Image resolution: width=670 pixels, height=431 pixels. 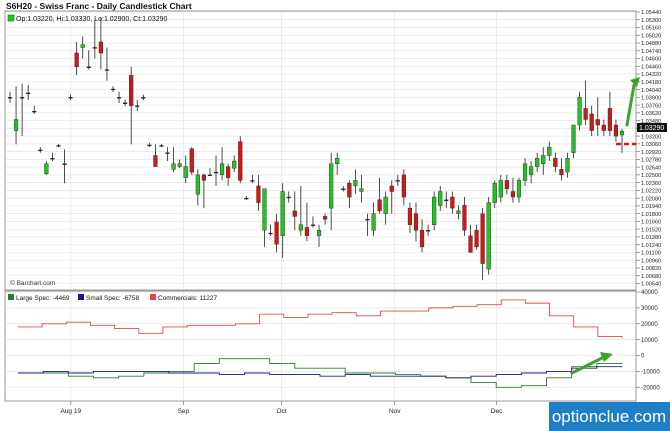 What do you see at coordinates (651, 192) in the screenshot?
I see `price-tick-label: 1.02220` at bounding box center [651, 192].